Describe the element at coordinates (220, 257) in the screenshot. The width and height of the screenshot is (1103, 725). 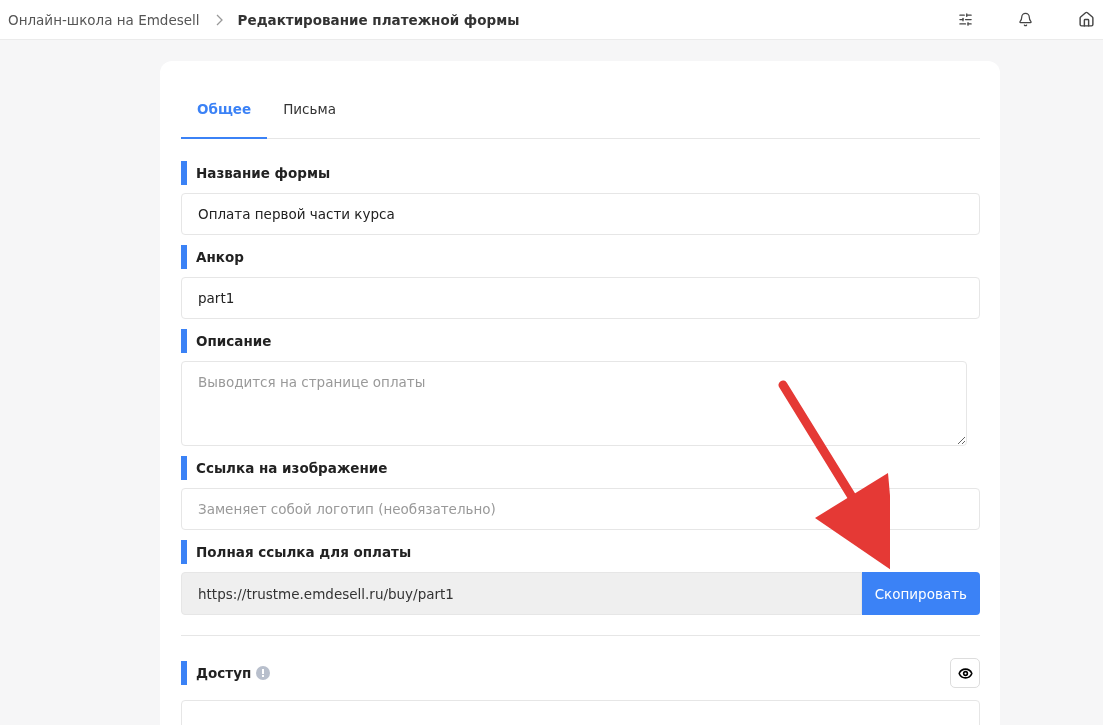
I see `field-label: Анкор` at that location.